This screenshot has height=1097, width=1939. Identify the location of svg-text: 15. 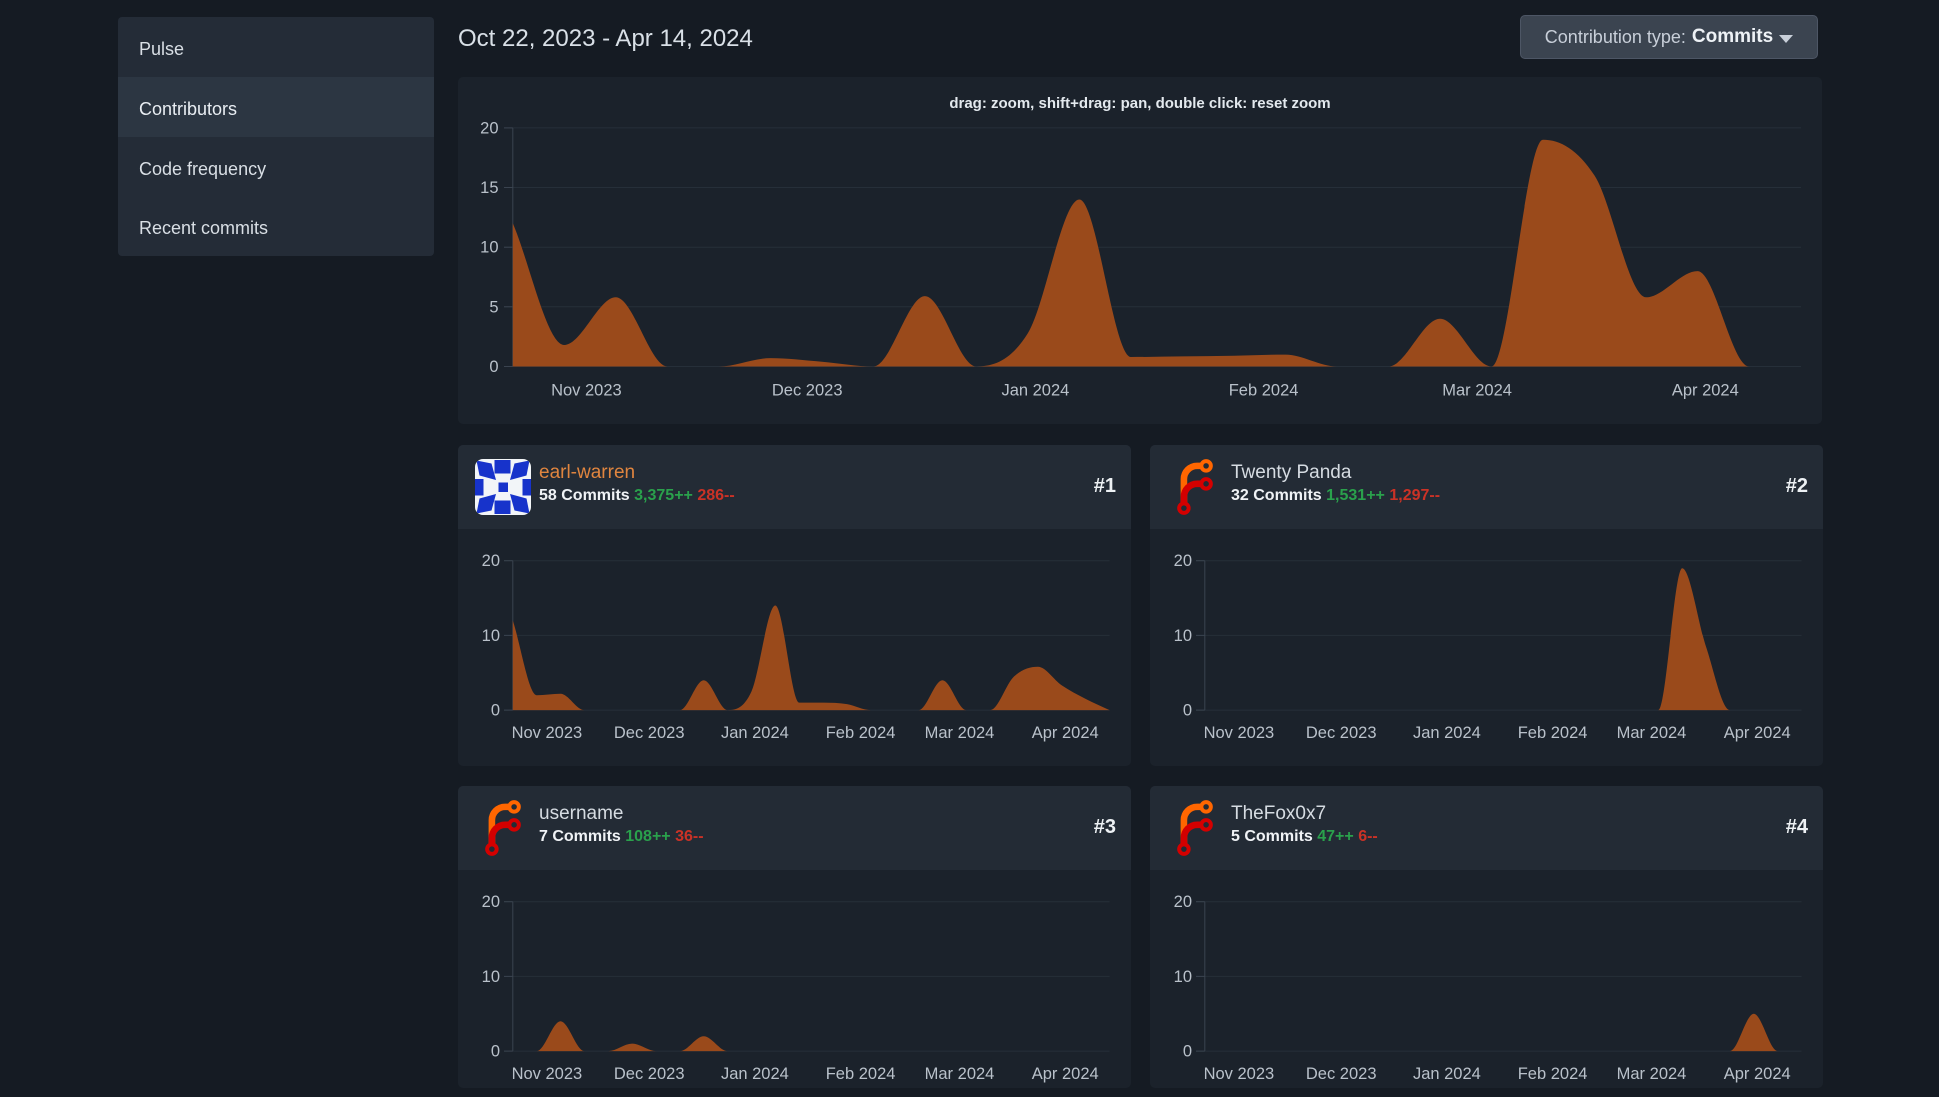
(489, 188).